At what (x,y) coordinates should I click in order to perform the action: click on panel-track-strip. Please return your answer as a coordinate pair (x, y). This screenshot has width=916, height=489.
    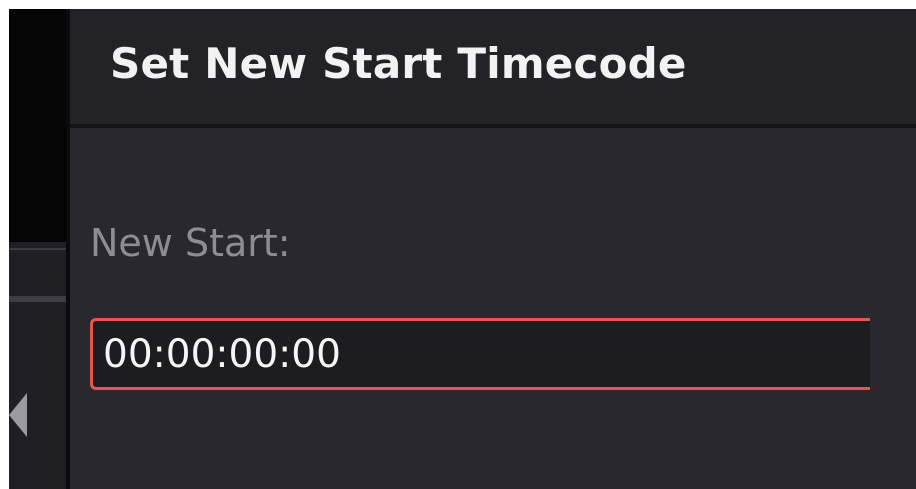
    Looking at the image, I should click on (37, 299).